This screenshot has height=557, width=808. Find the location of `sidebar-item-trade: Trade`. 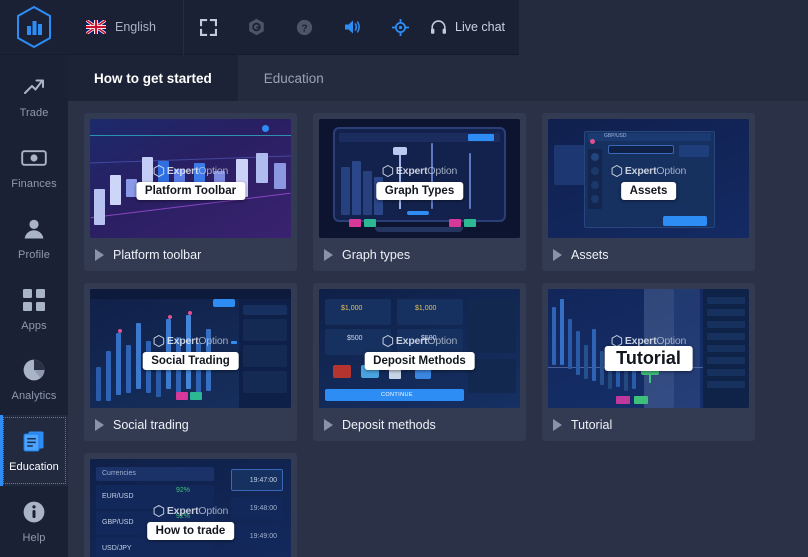

sidebar-item-trade: Trade is located at coordinates (34, 96).